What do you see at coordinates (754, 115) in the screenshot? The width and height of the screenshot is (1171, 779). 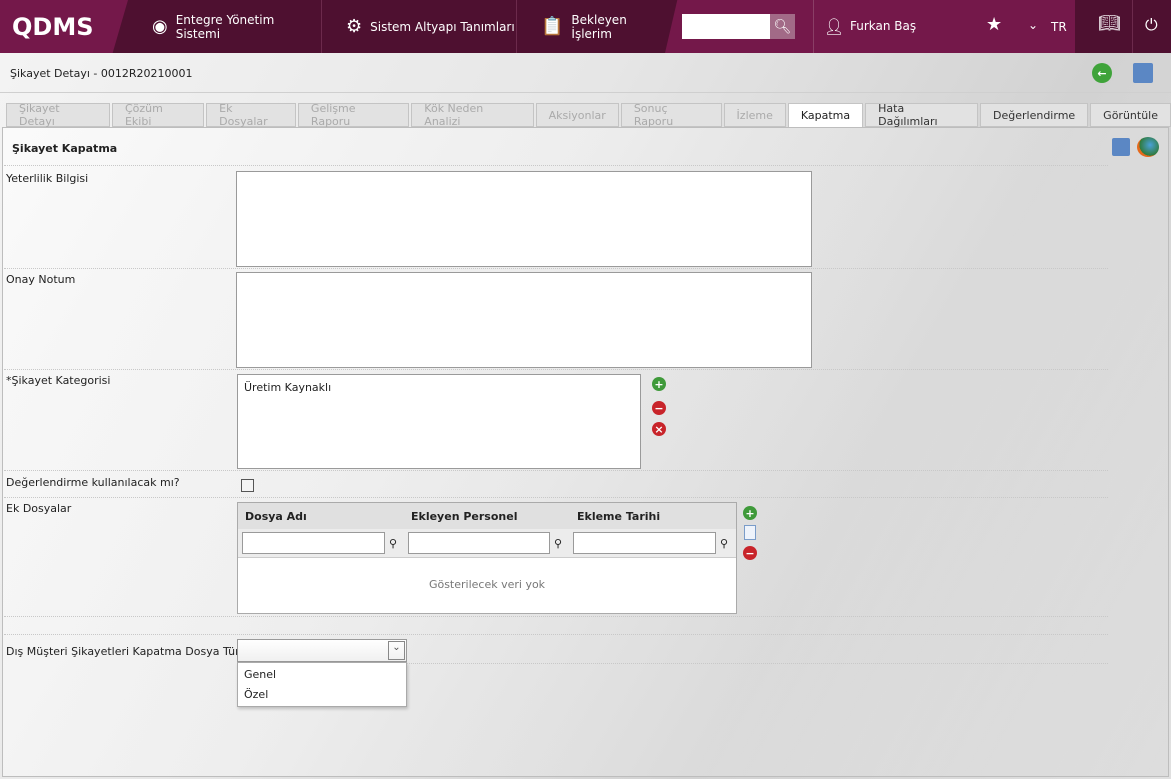 I see `tab-izleme: İzleme` at bounding box center [754, 115].